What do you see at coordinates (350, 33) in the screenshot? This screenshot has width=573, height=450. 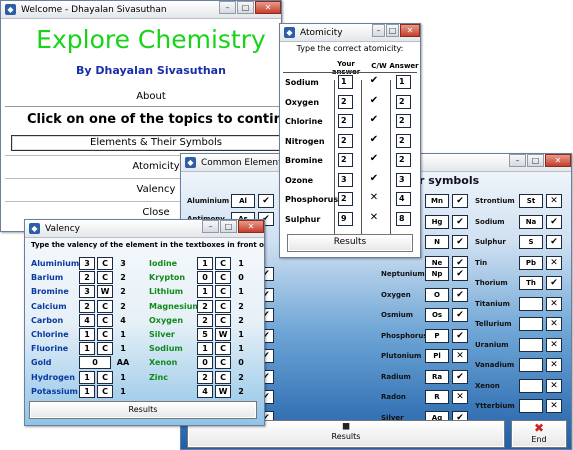 I see `atomicity-titlebar: ◆ Atomicity – □ ✕` at bounding box center [350, 33].